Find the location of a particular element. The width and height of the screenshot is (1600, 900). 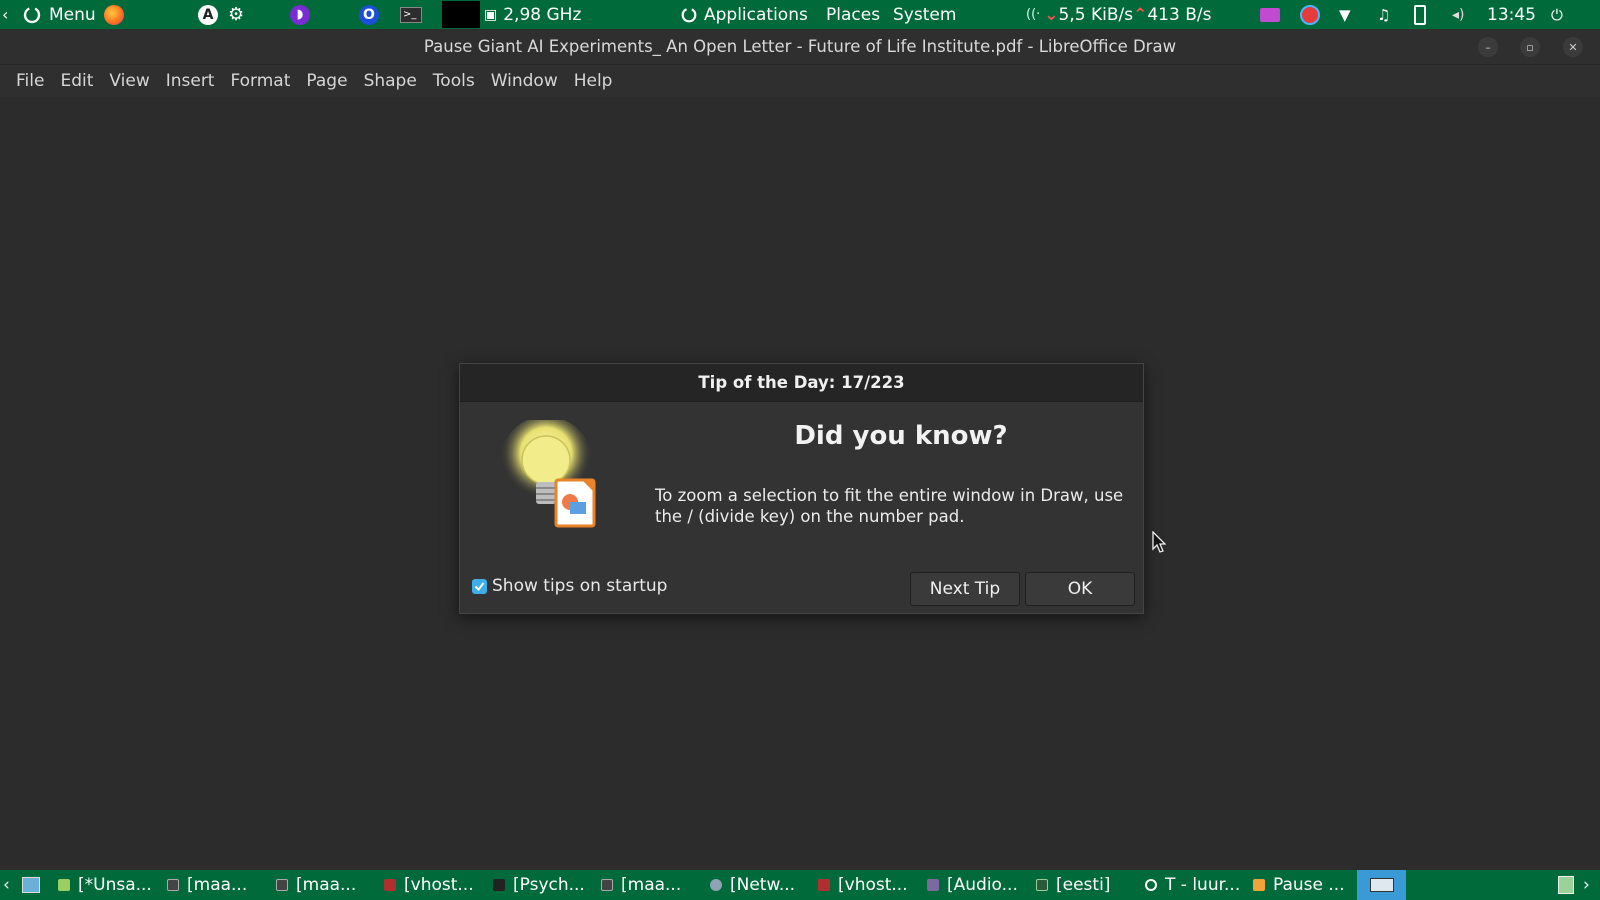

menu-insert: Insert is located at coordinates (190, 81).